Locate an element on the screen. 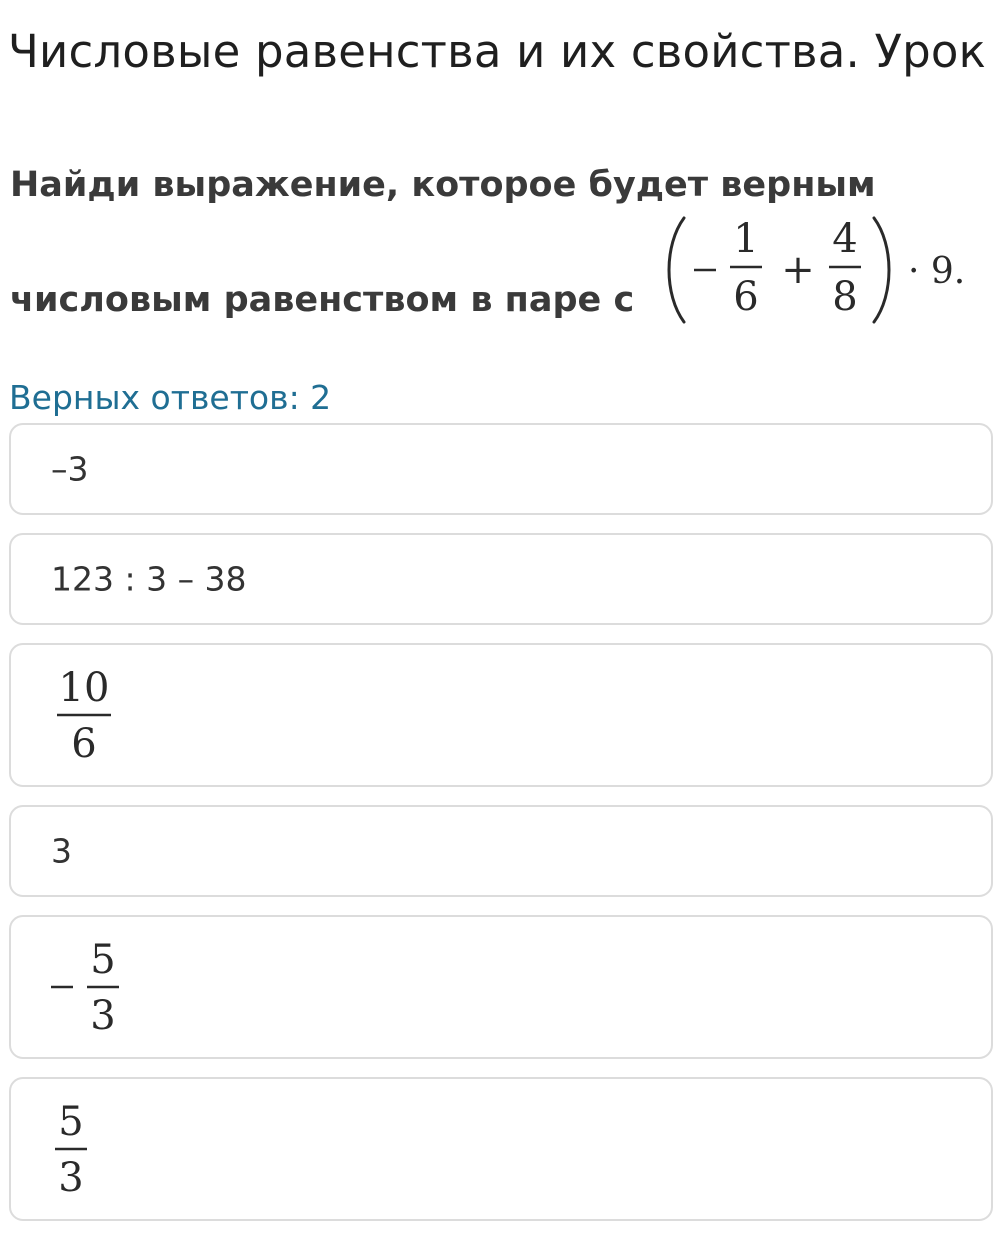 This screenshot has height=1250, width=1003. answer-option-5-denominator: 3 is located at coordinates (102, 1016).